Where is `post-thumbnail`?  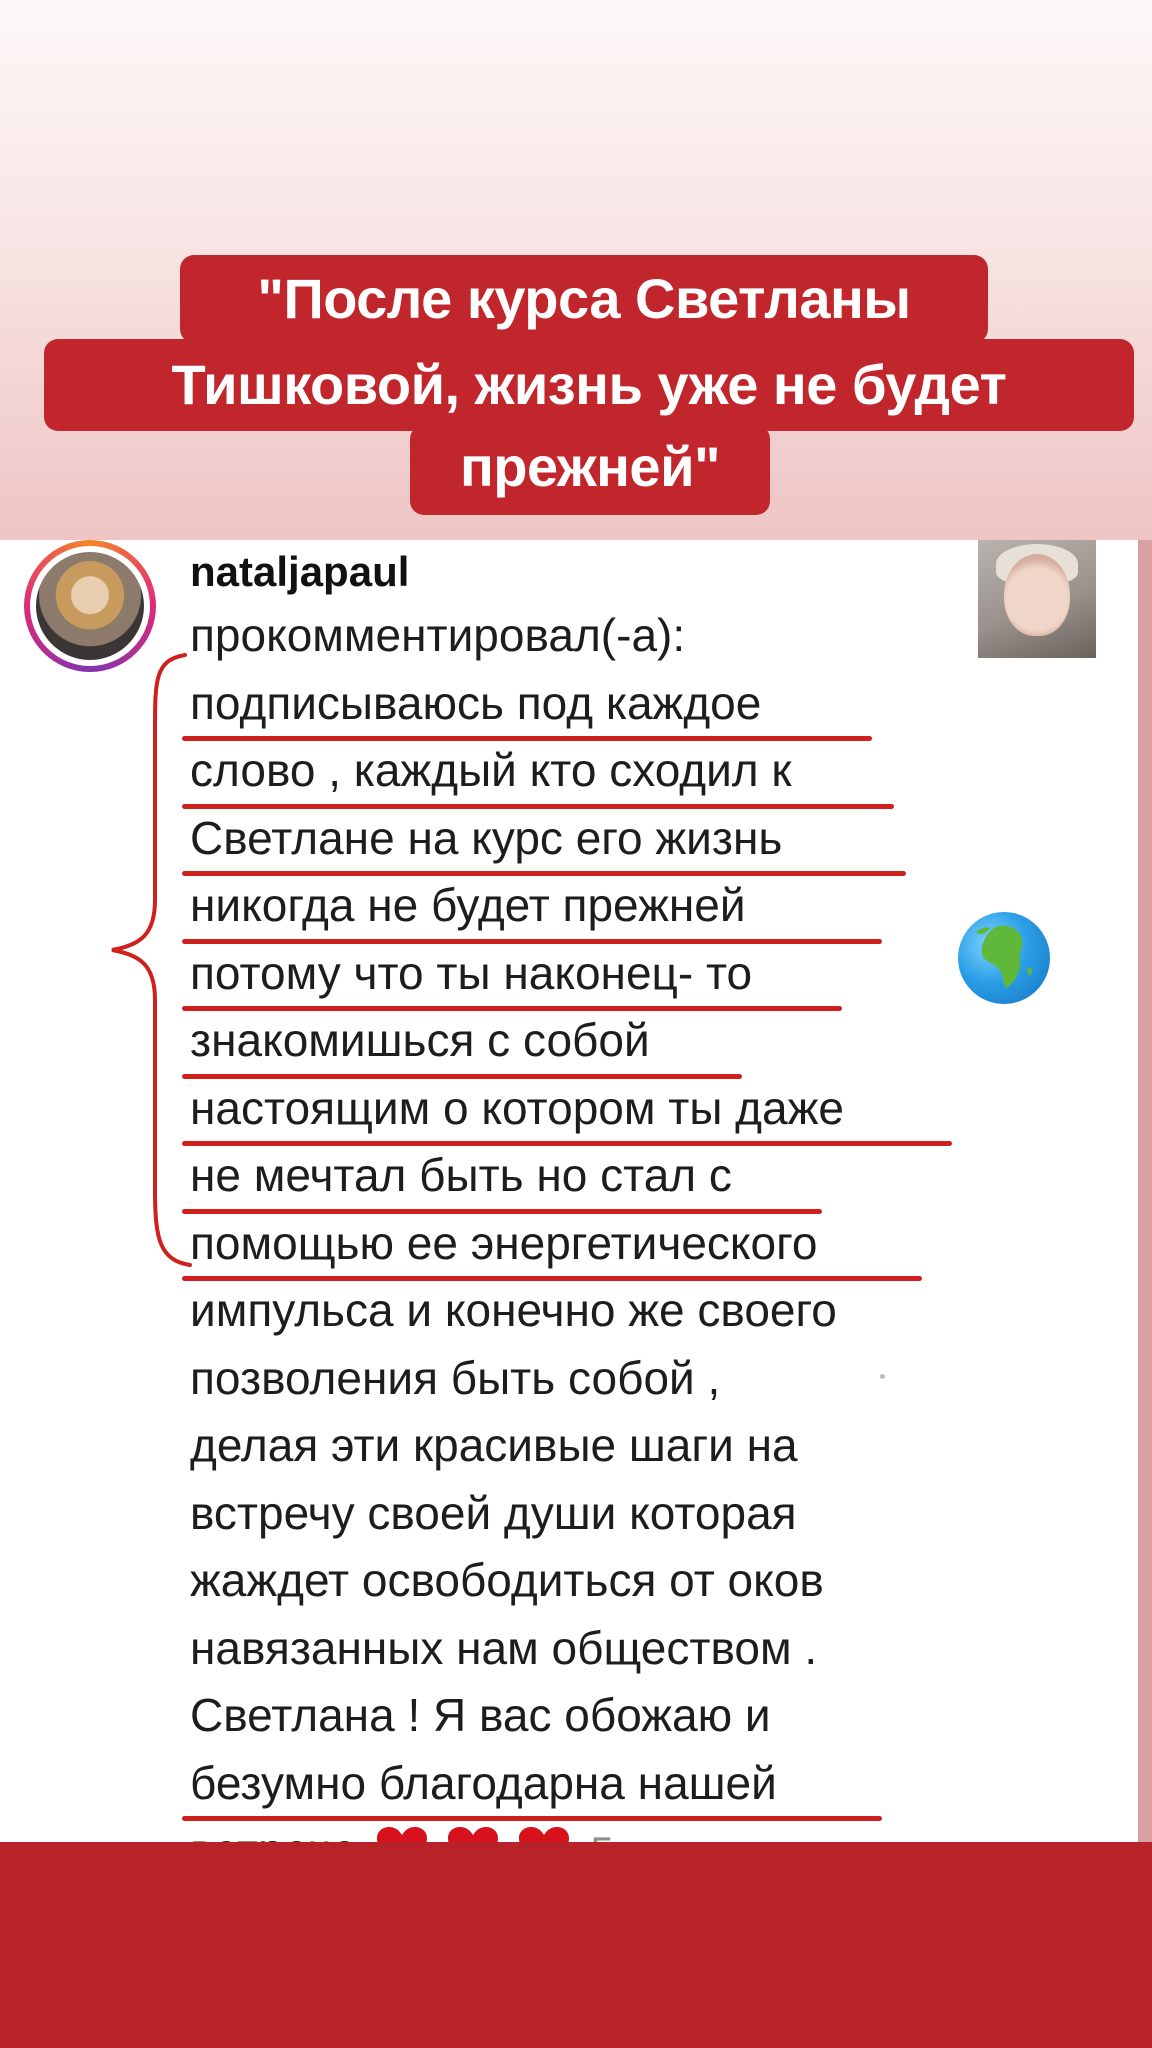 post-thumbnail is located at coordinates (1037, 599).